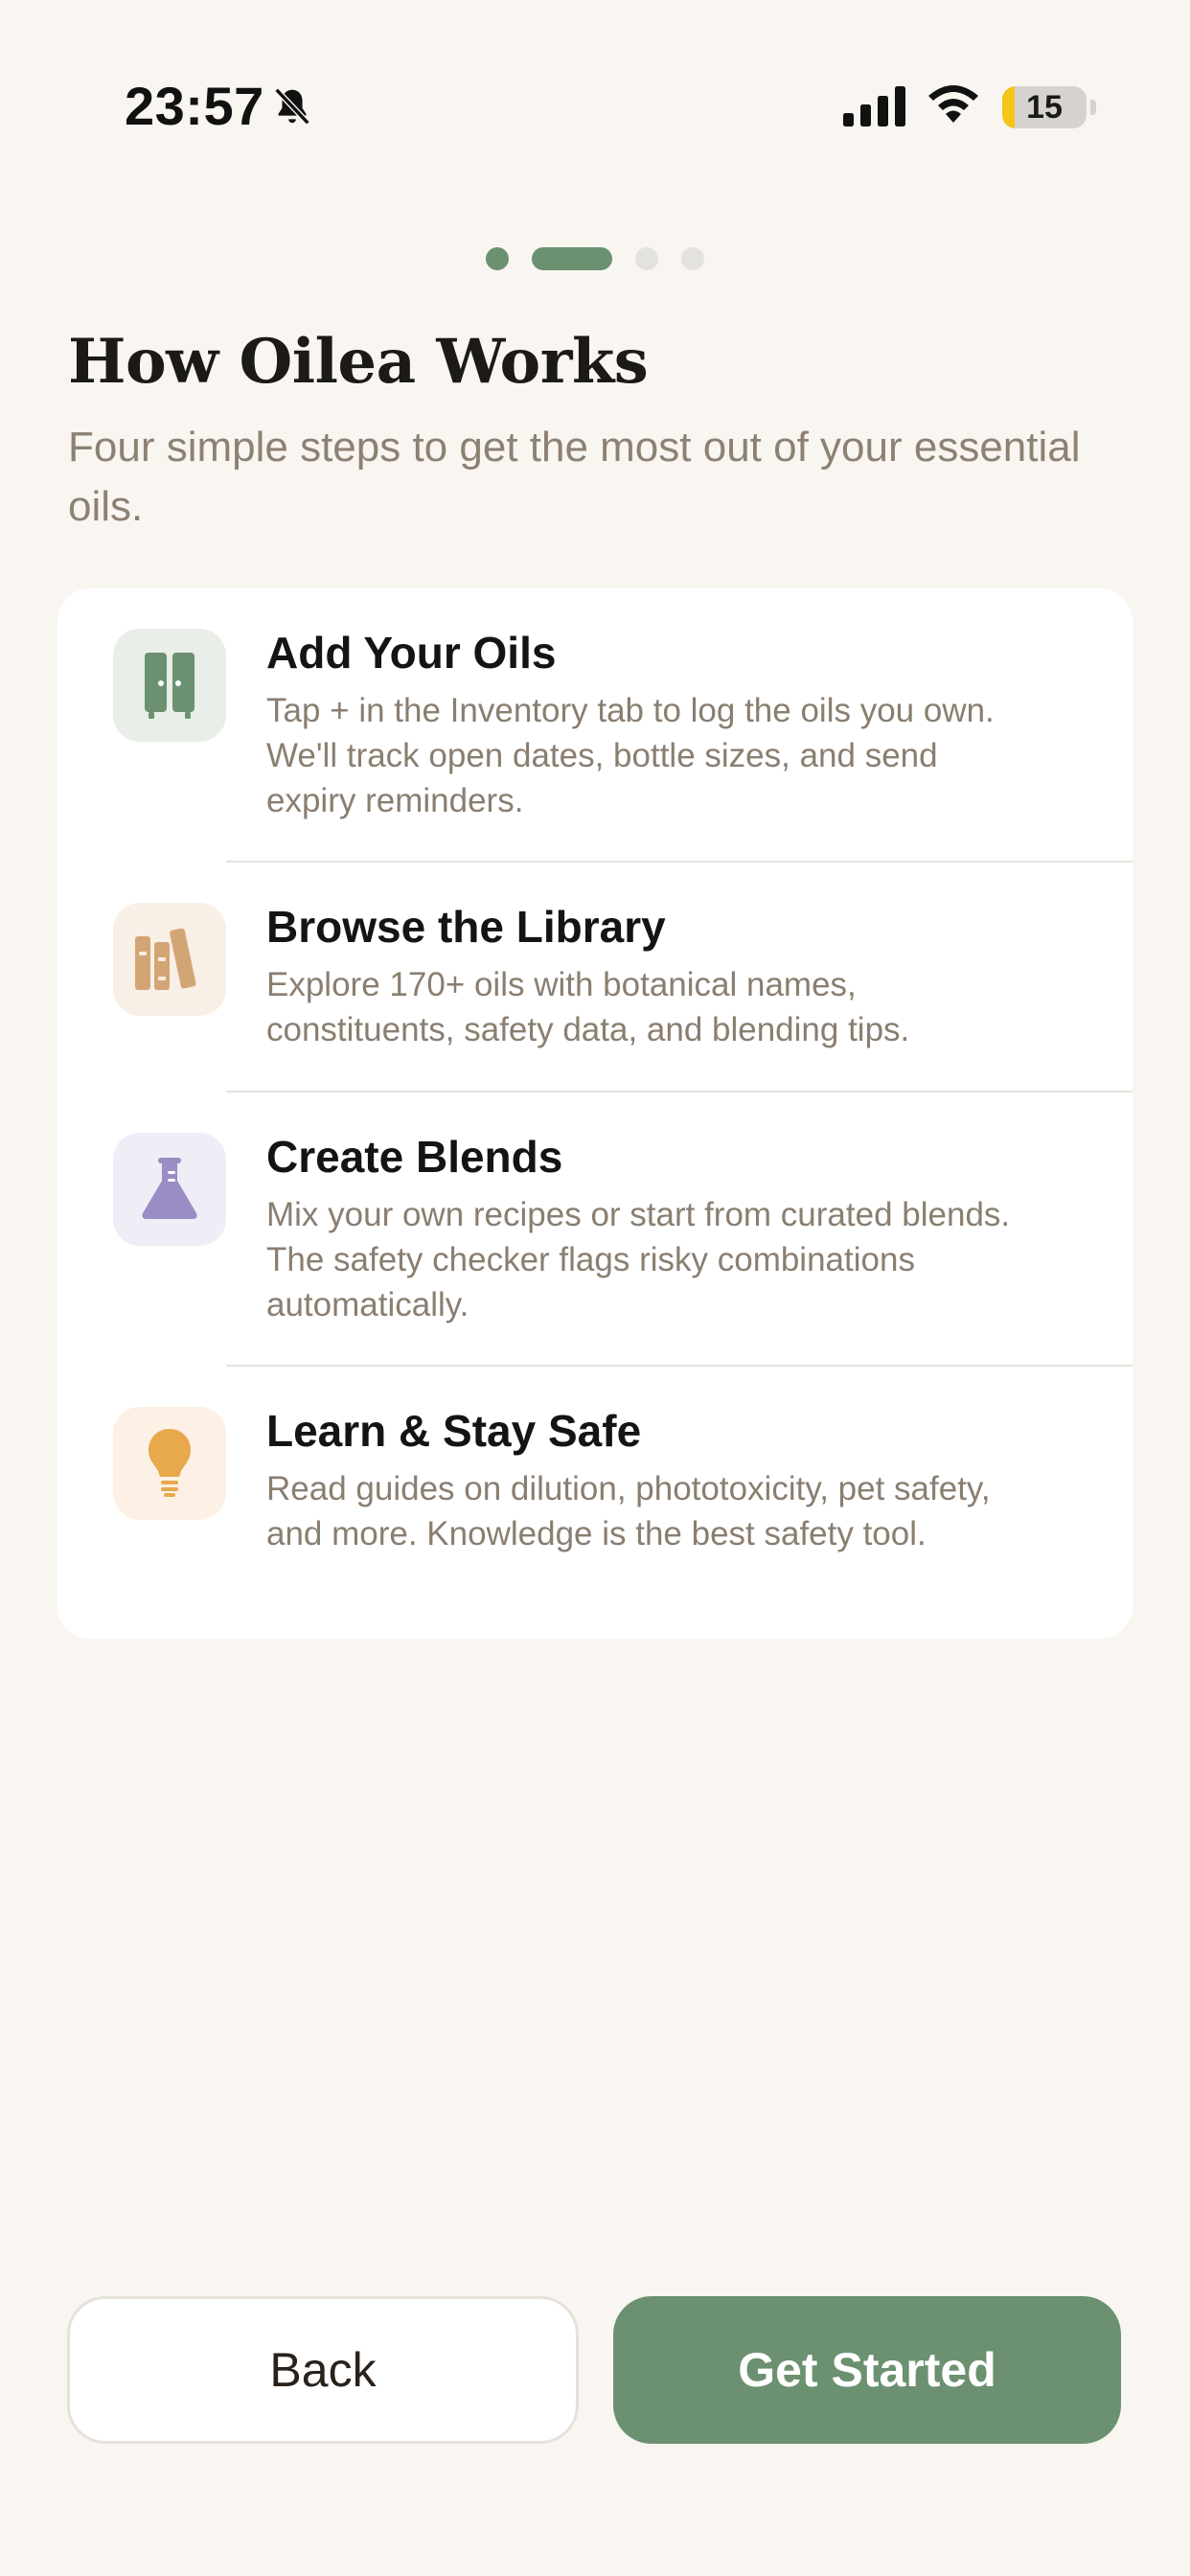  Describe the element at coordinates (874, 106) in the screenshot. I see `cellular-signal-icon` at that location.